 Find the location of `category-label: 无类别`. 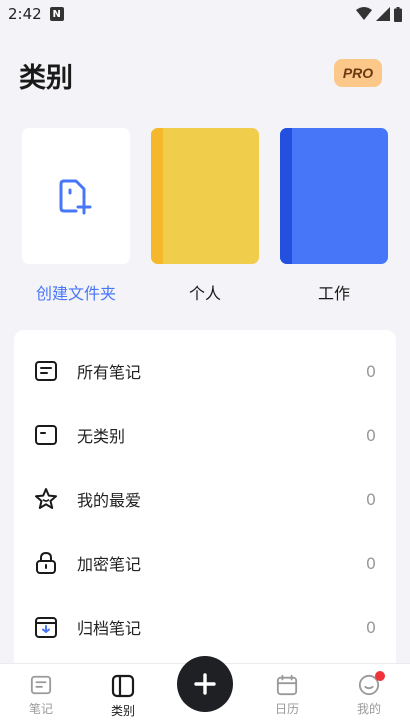

category-label: 无类别 is located at coordinates (101, 436).